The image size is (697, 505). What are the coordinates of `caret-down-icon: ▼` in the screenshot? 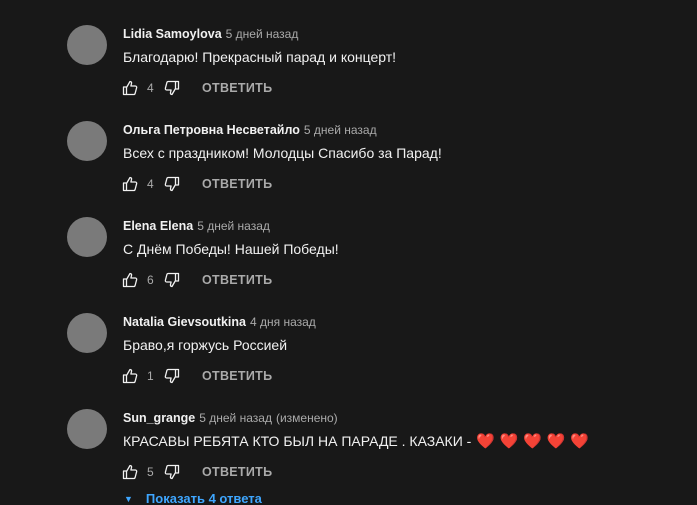 It's located at (128, 498).